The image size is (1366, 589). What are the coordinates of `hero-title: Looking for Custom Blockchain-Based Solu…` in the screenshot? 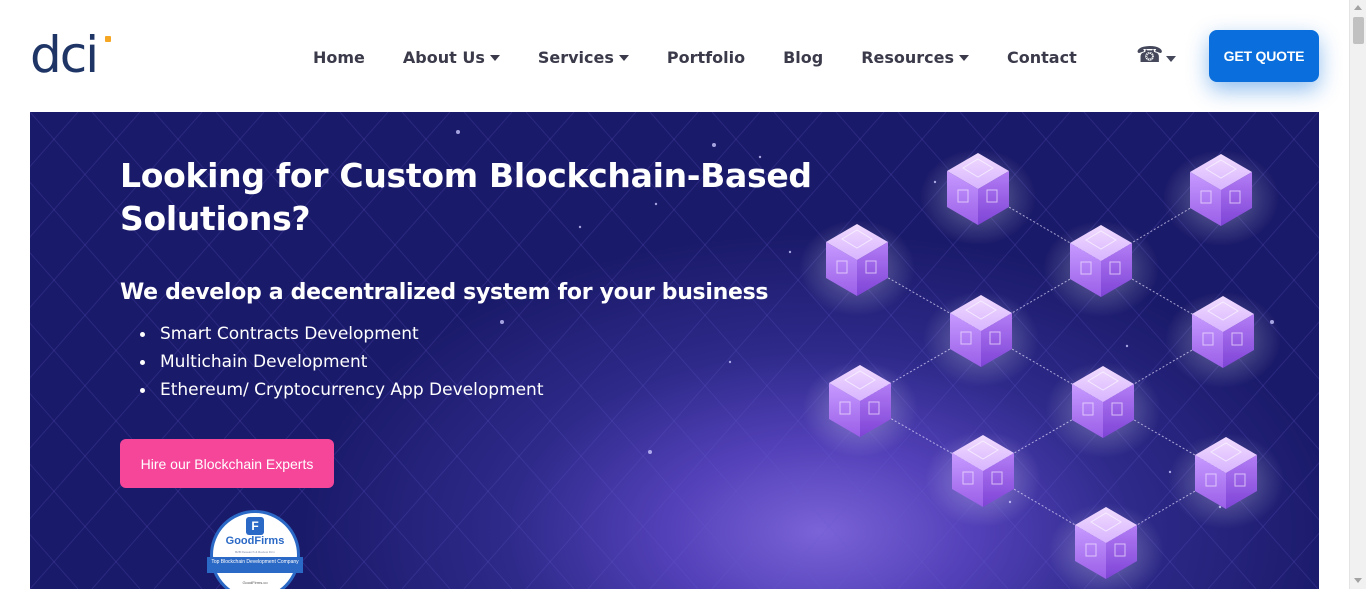 It's located at (466, 197).